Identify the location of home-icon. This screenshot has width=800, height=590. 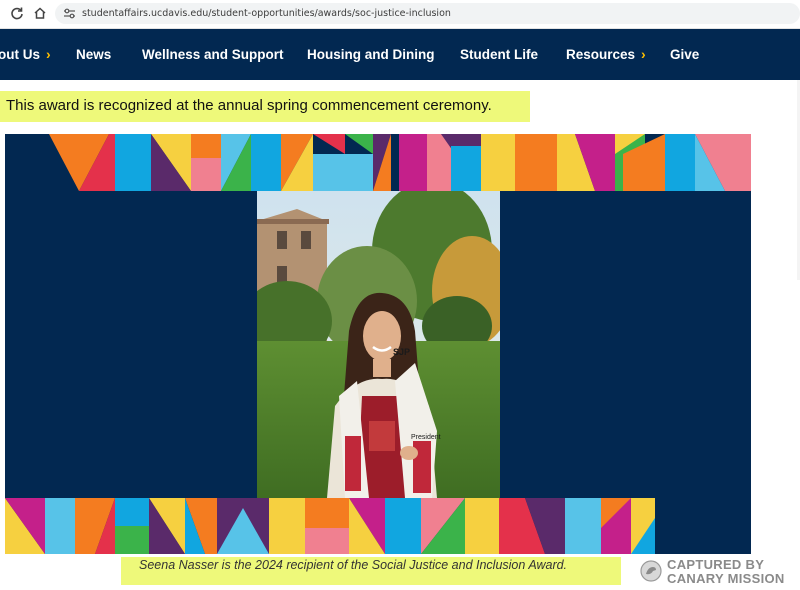
(40, 14).